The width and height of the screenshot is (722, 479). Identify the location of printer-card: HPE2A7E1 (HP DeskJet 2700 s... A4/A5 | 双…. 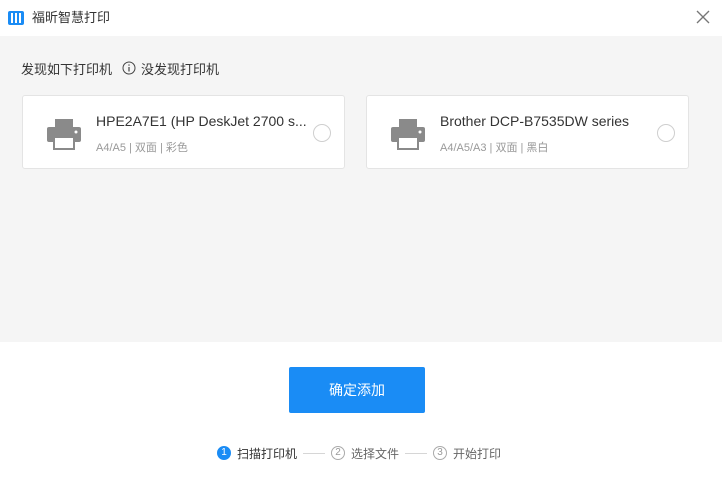
(183, 132).